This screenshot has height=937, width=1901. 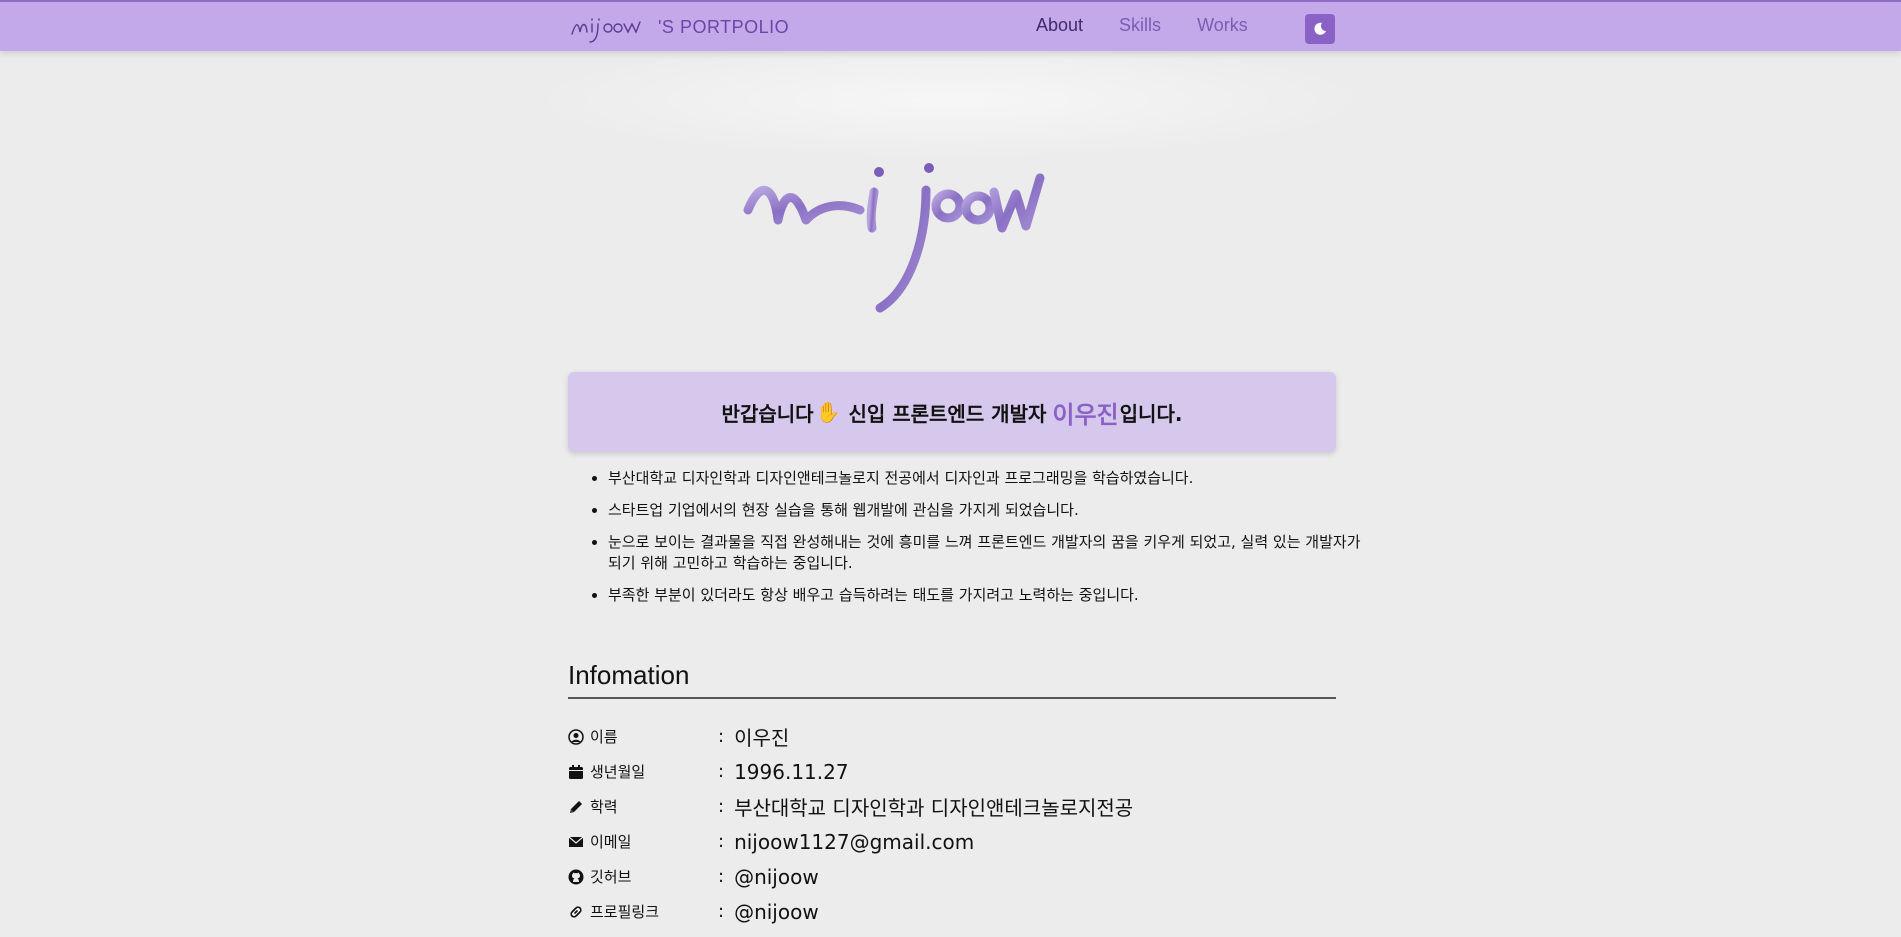 What do you see at coordinates (643, 841) in the screenshot?
I see `info-label-cell: 이메일` at bounding box center [643, 841].